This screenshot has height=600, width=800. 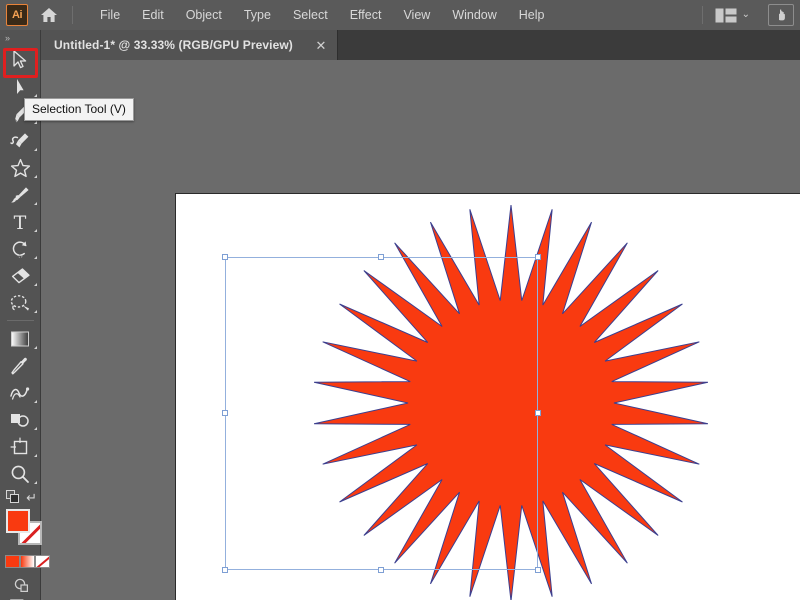 I want to click on tool-direct-selection-tool, so click(x=20, y=86).